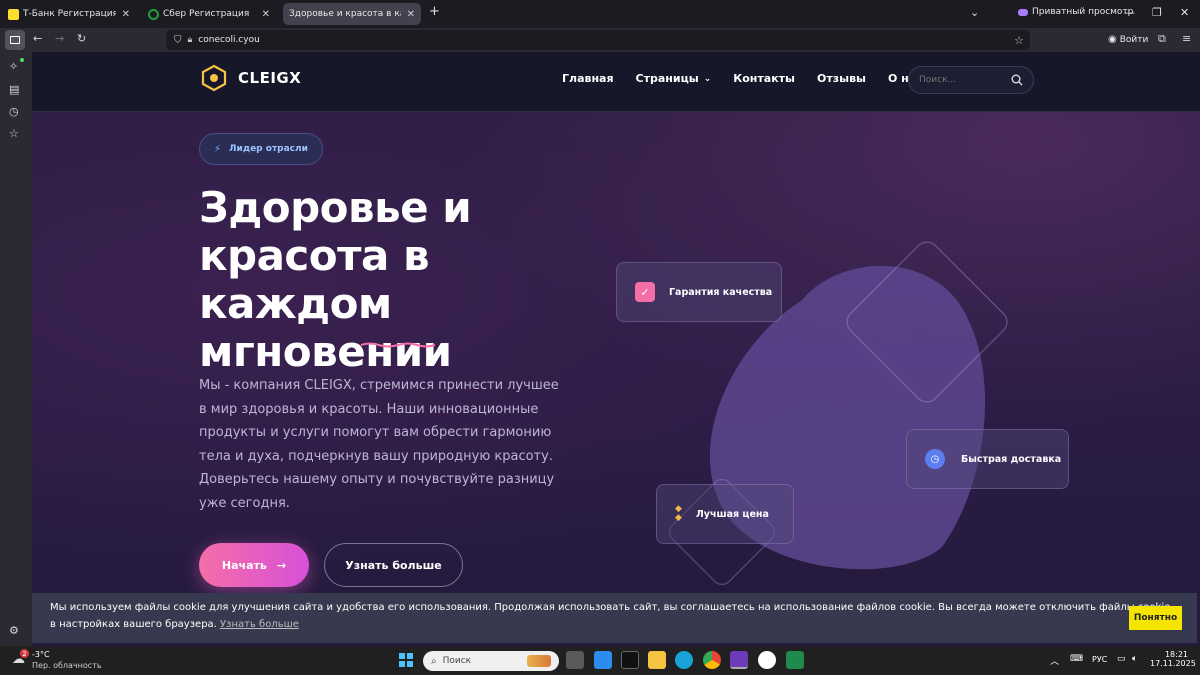 The image size is (1200, 675). Describe the element at coordinates (707, 78) in the screenshot. I see `chevron-down-icon: ⌄` at that location.